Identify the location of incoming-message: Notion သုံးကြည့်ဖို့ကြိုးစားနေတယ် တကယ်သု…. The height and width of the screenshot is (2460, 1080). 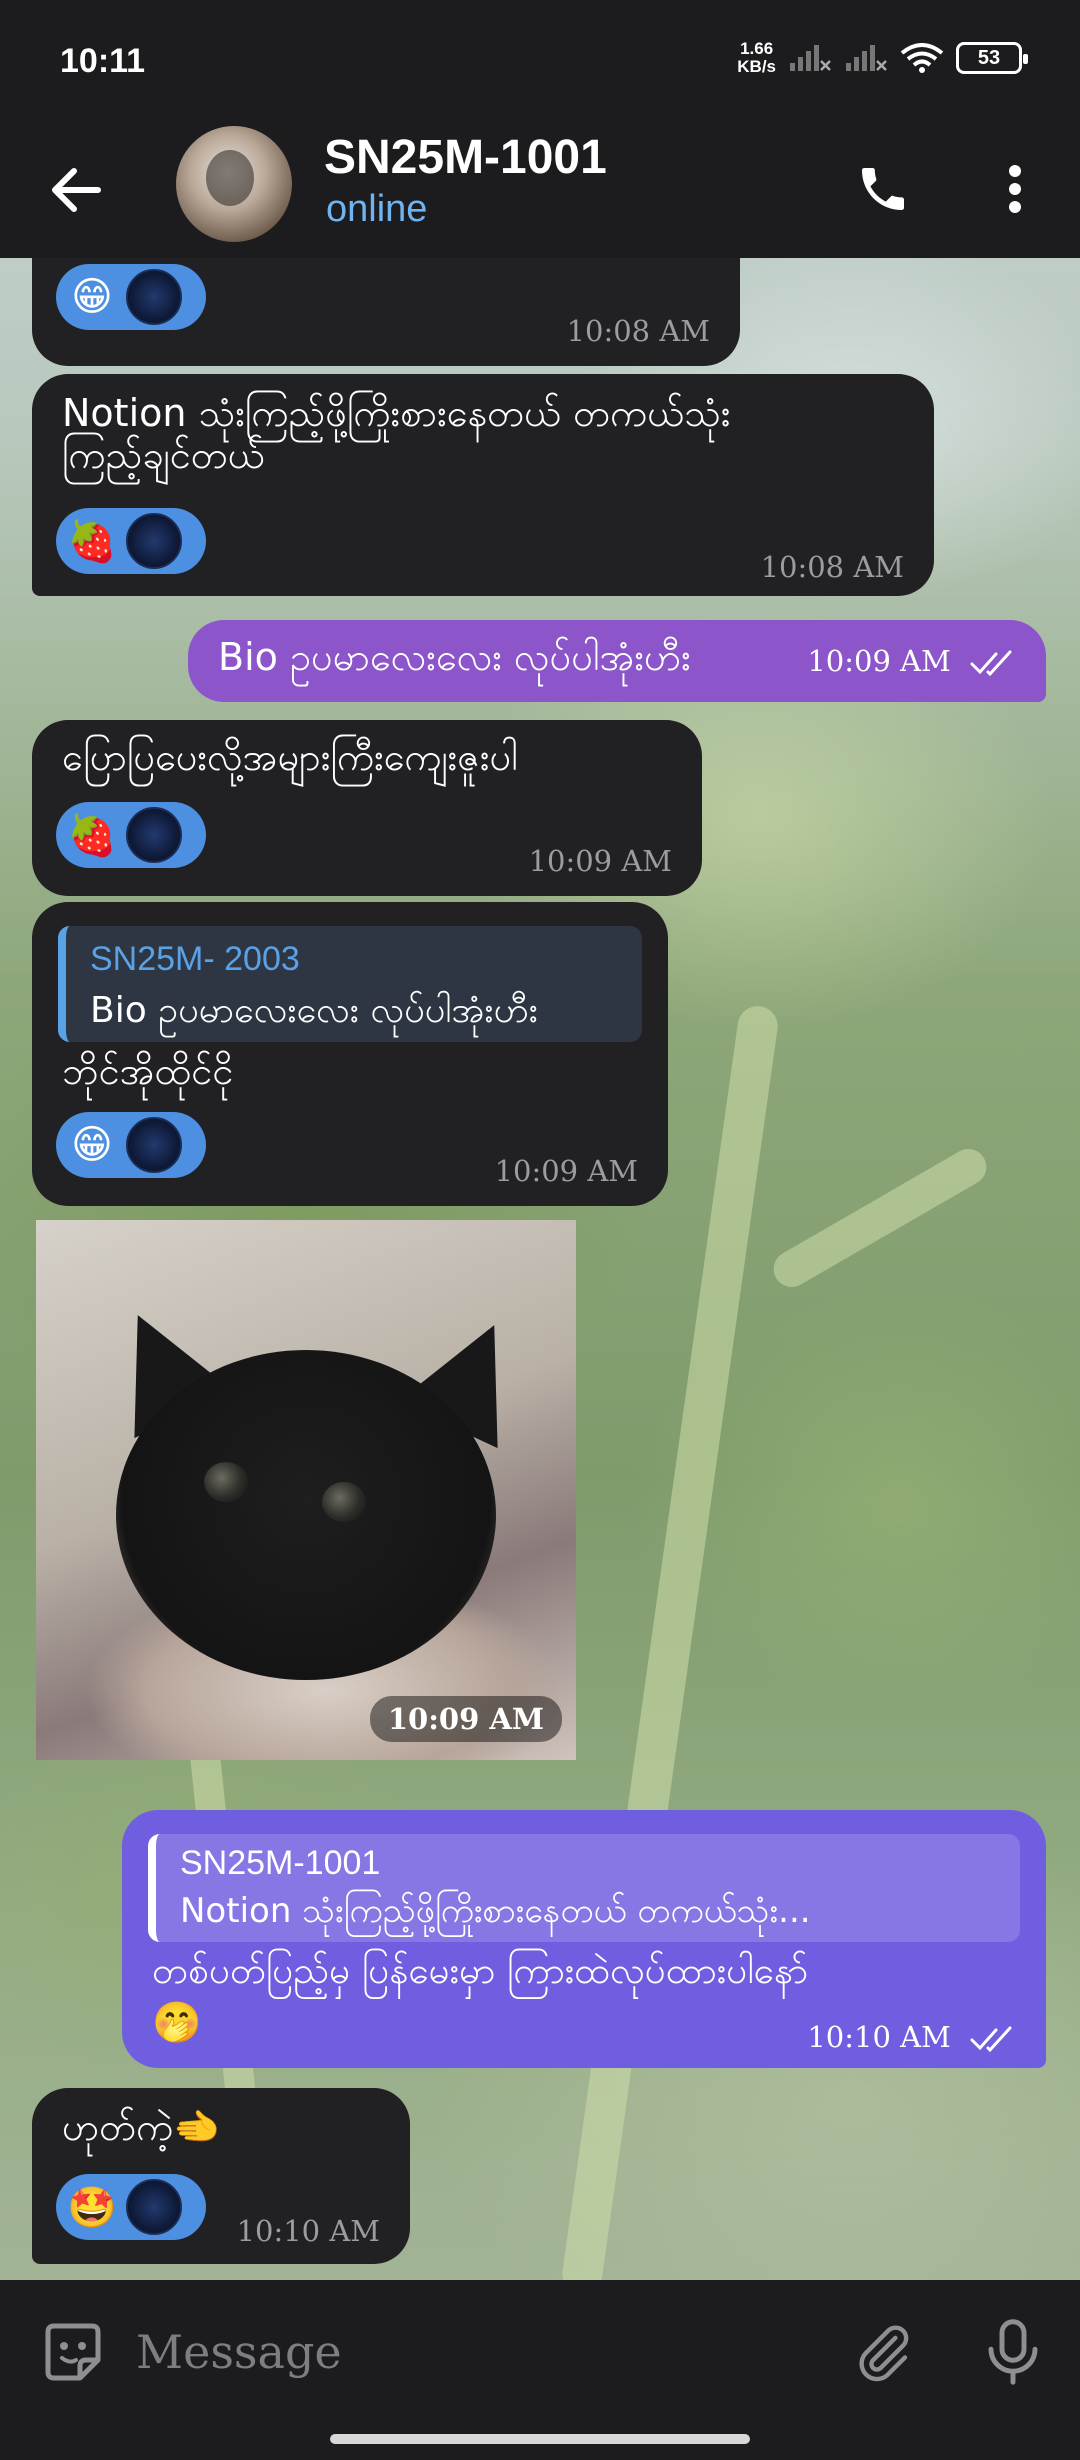
(483, 485).